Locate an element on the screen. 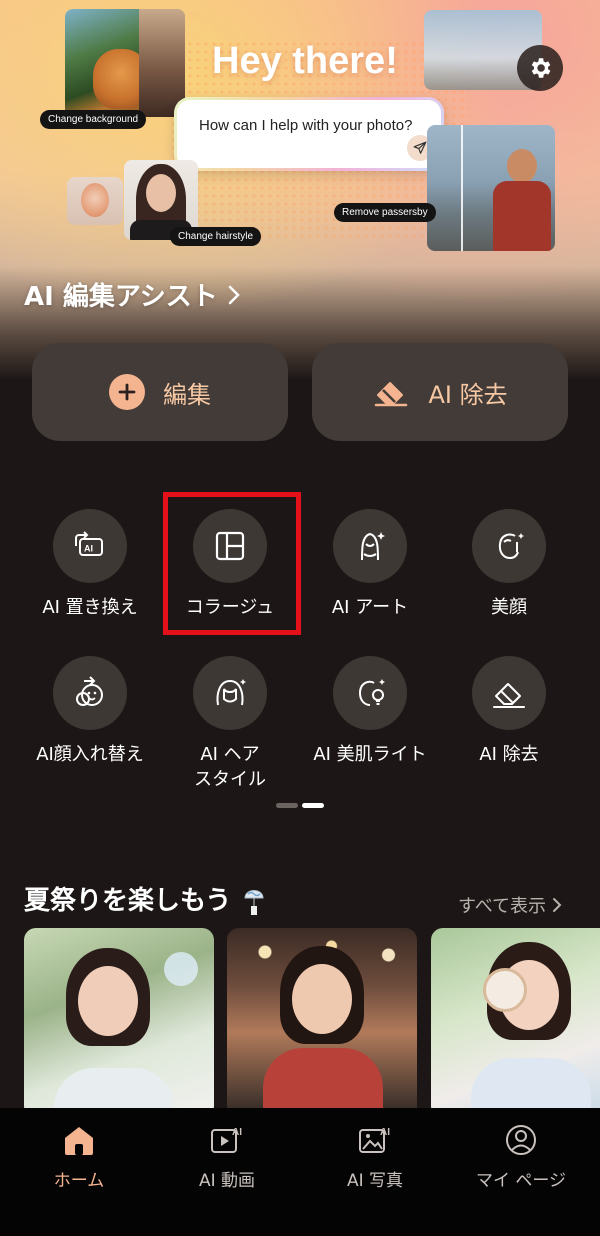 This screenshot has width=600, height=1236. see-all-link: すべて表示 is located at coordinates (510, 905).